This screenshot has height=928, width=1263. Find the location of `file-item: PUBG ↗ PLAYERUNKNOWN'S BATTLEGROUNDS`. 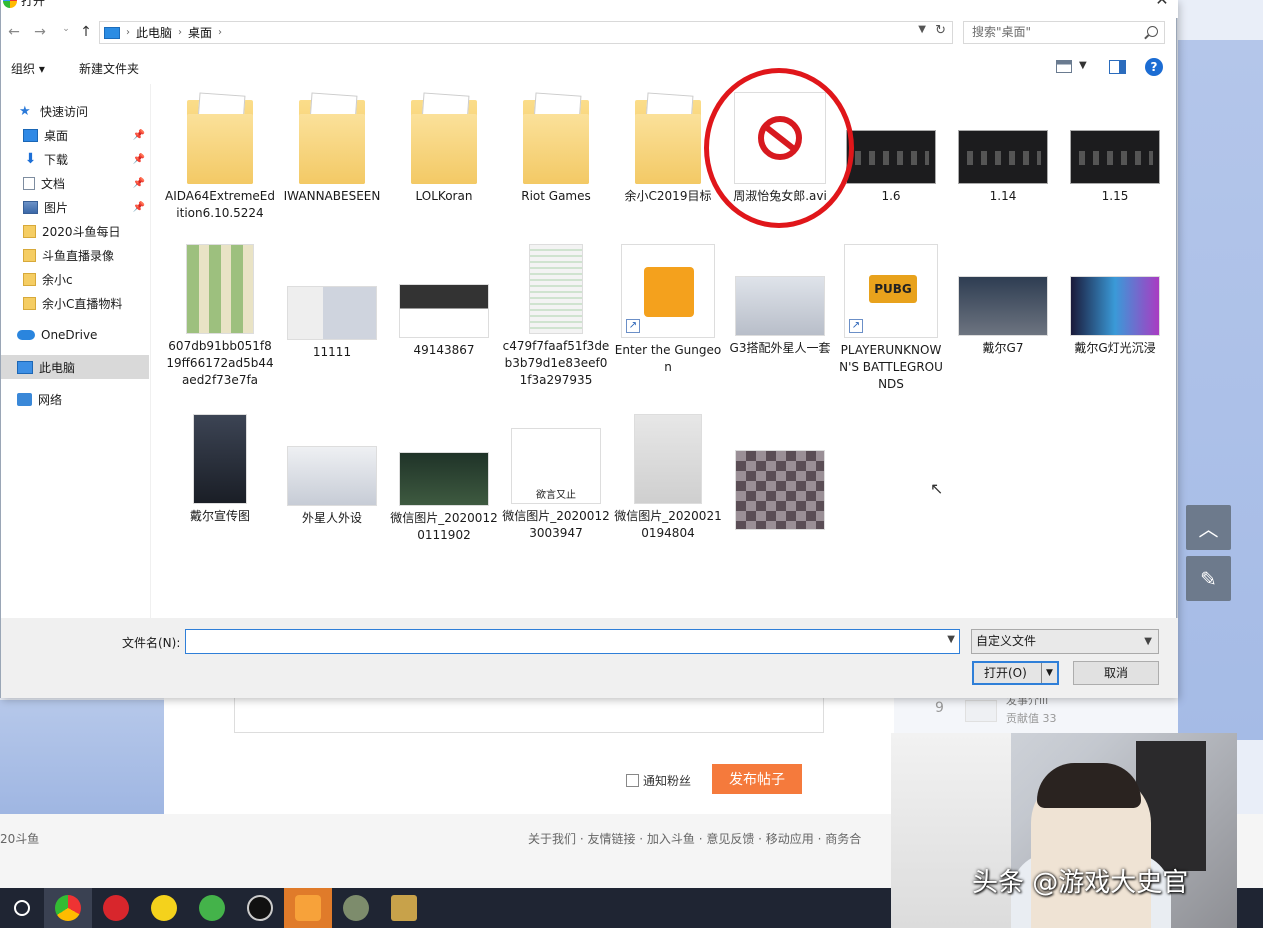

file-item: PUBG ↗ PLAYERUNKNOWN'S BATTLEGROUNDS is located at coordinates (891, 318).